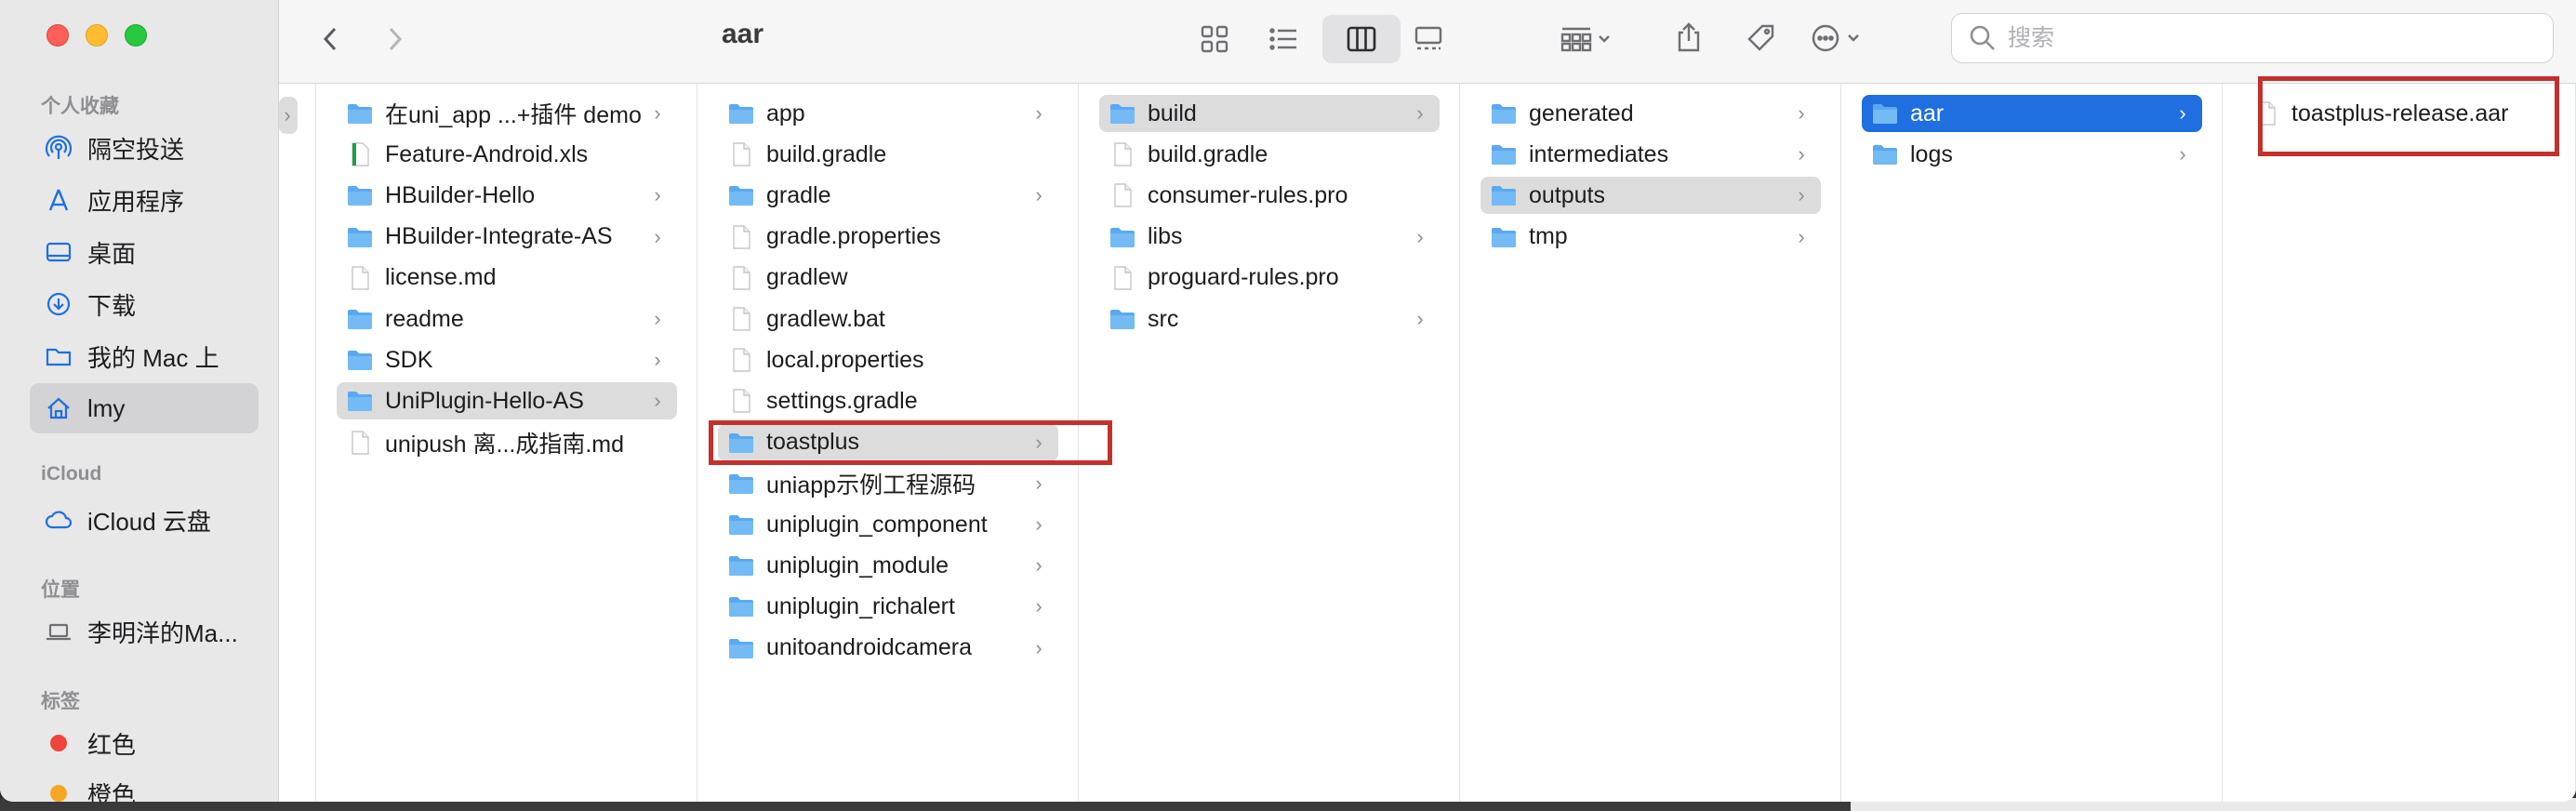 The image size is (2576, 811). I want to click on folder-item: generated ›, so click(1651, 113).